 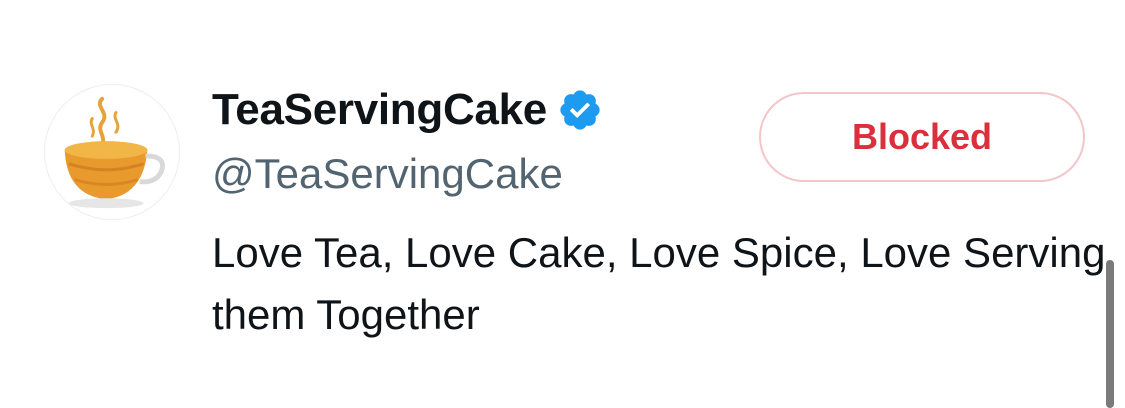 I want to click on display-name-row: TeaServingCake, so click(x=407, y=110).